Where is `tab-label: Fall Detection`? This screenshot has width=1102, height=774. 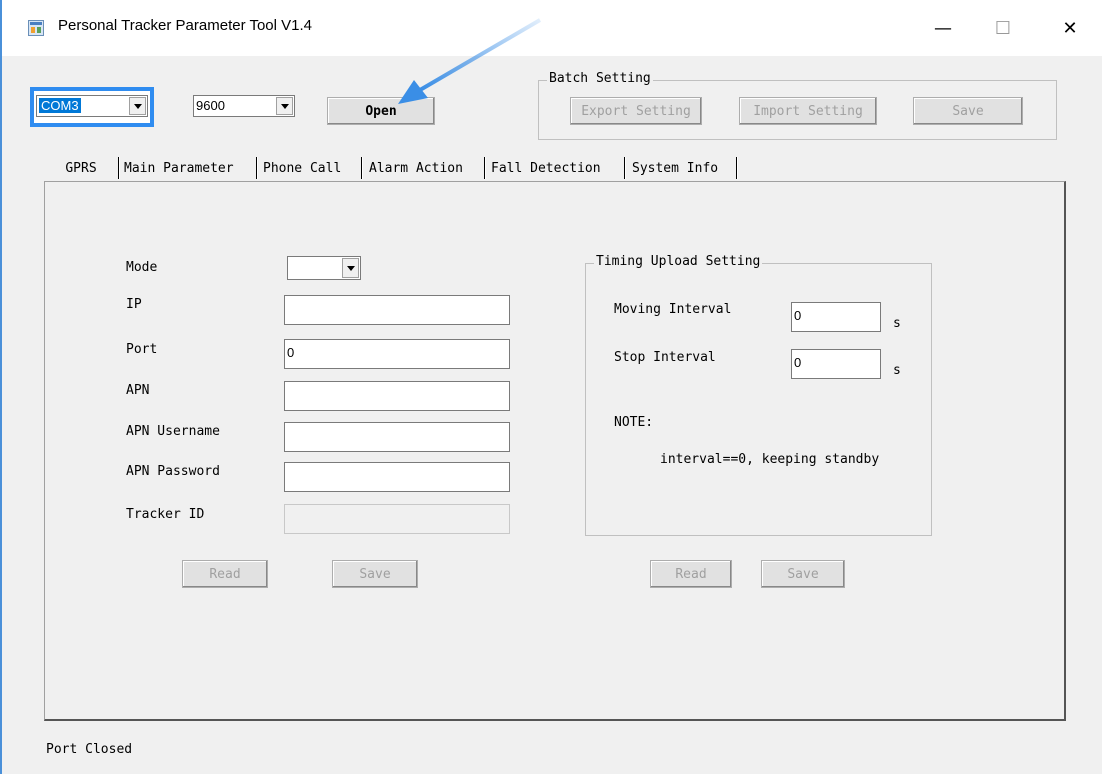 tab-label: Fall Detection is located at coordinates (546, 168).